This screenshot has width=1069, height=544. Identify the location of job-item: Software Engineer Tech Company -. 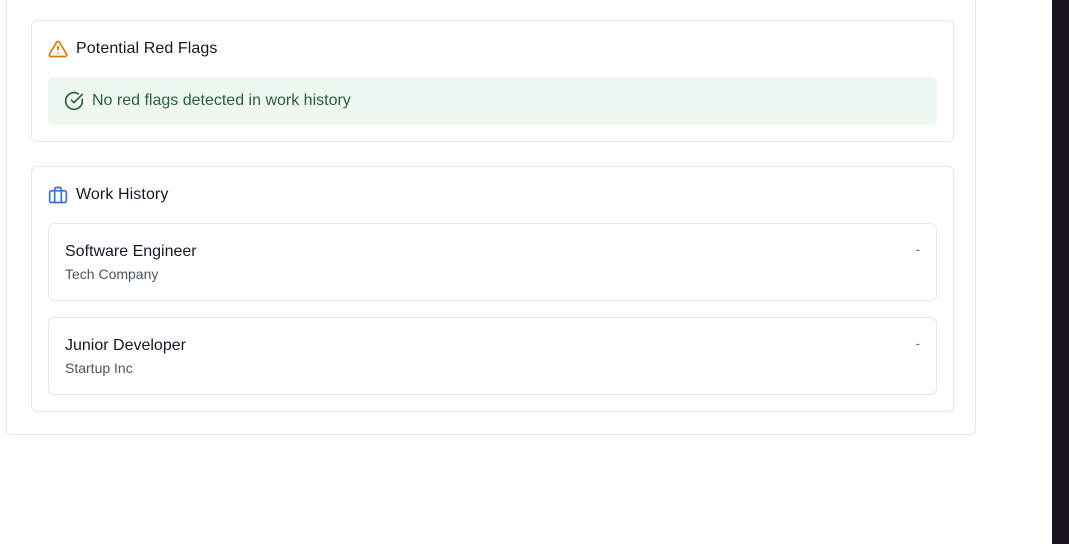
(492, 262).